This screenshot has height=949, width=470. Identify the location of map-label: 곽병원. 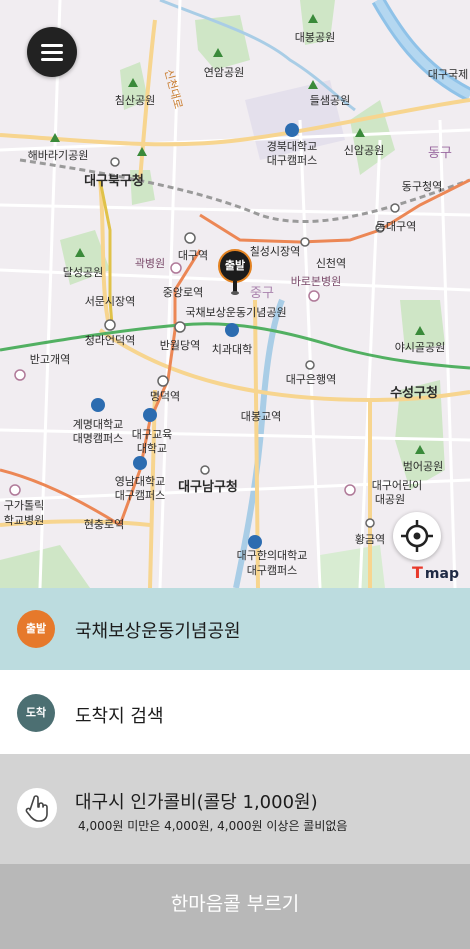
(150, 263).